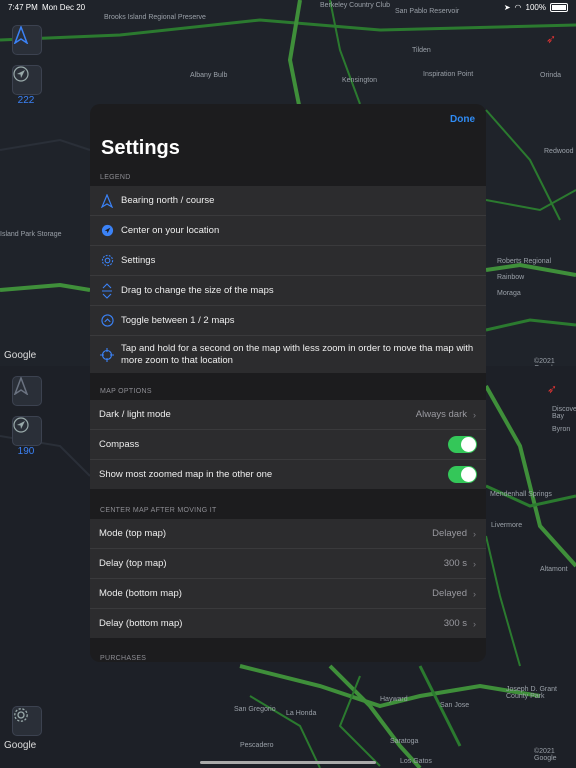 The height and width of the screenshot is (768, 576). Describe the element at coordinates (126, 391) in the screenshot. I see `section-header-map-options: MAP OPTIONS` at that location.